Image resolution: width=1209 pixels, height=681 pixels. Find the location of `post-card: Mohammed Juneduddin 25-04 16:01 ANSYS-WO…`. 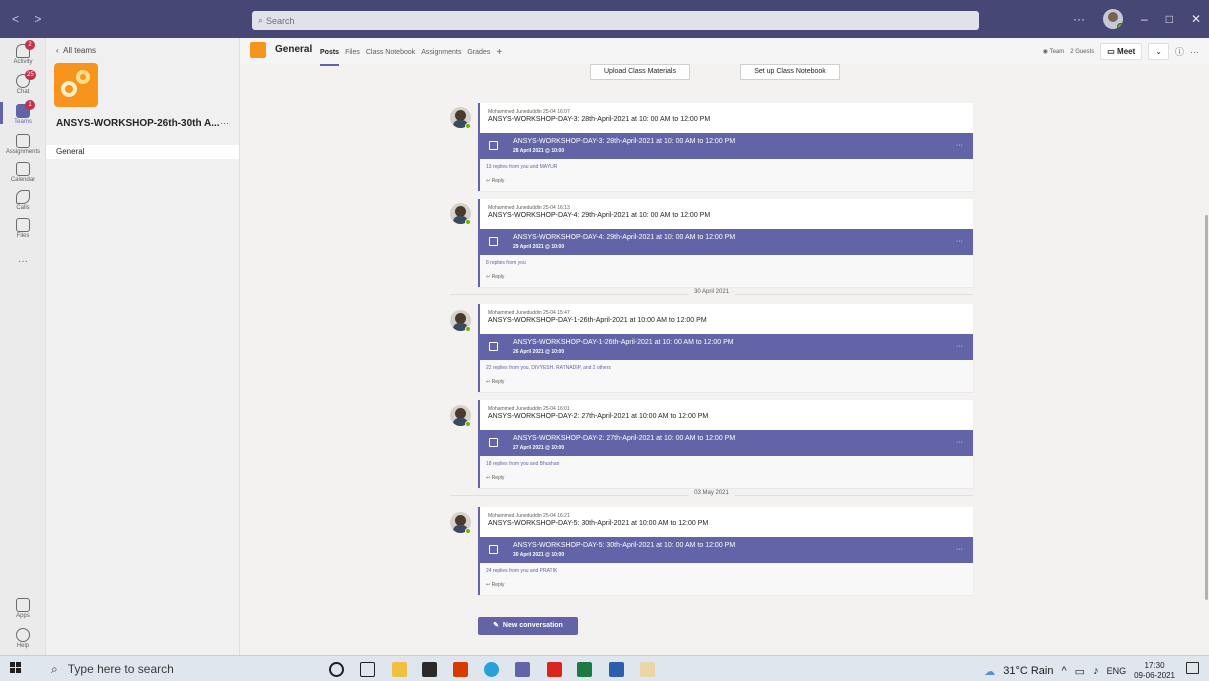

post-card: Mohammed Juneduddin 25-04 16:01 ANSYS-WO… is located at coordinates (725, 444).